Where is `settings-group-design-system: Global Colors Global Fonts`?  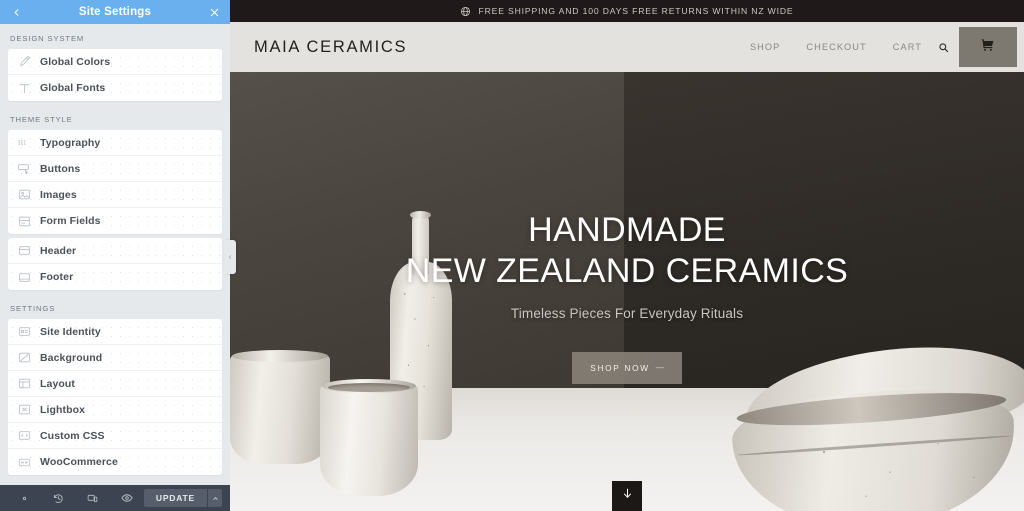
settings-group-design-system: Global Colors Global Fonts is located at coordinates (115, 75).